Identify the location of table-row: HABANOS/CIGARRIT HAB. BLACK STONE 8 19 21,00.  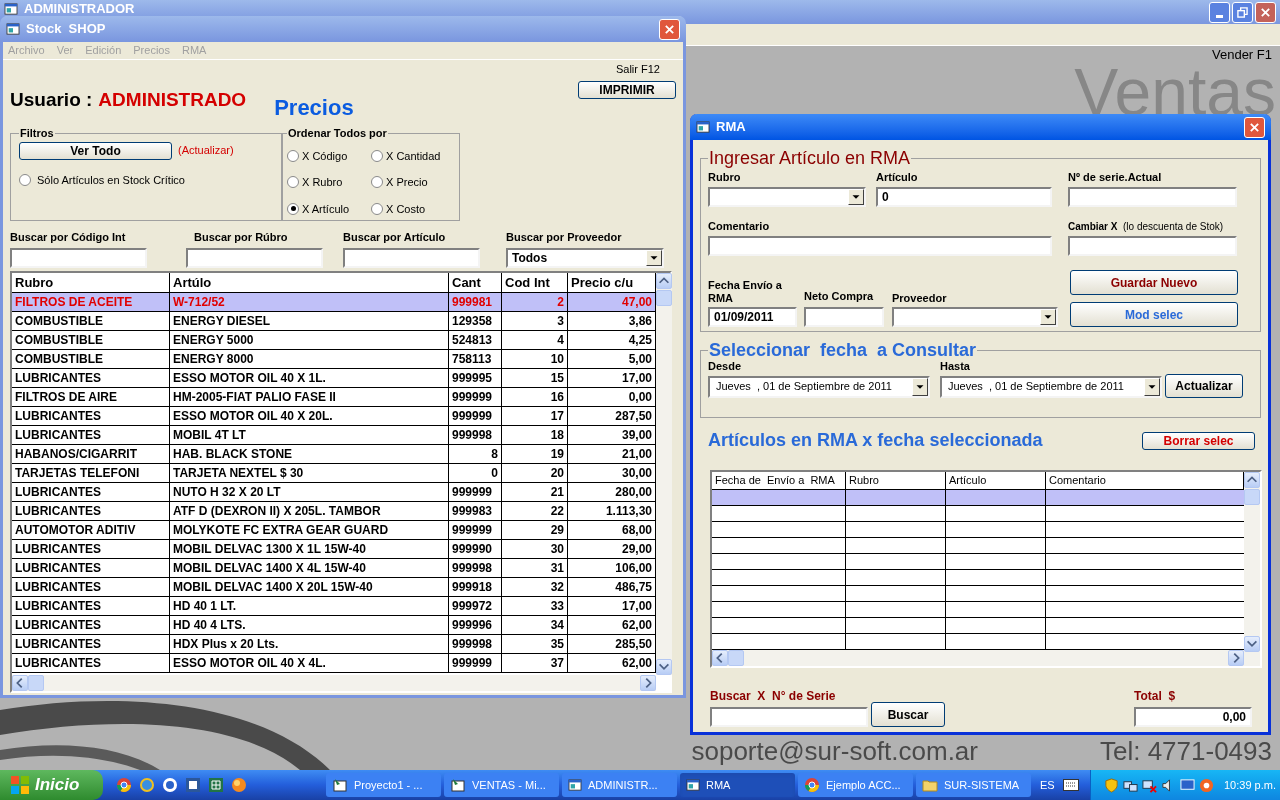
(334, 454).